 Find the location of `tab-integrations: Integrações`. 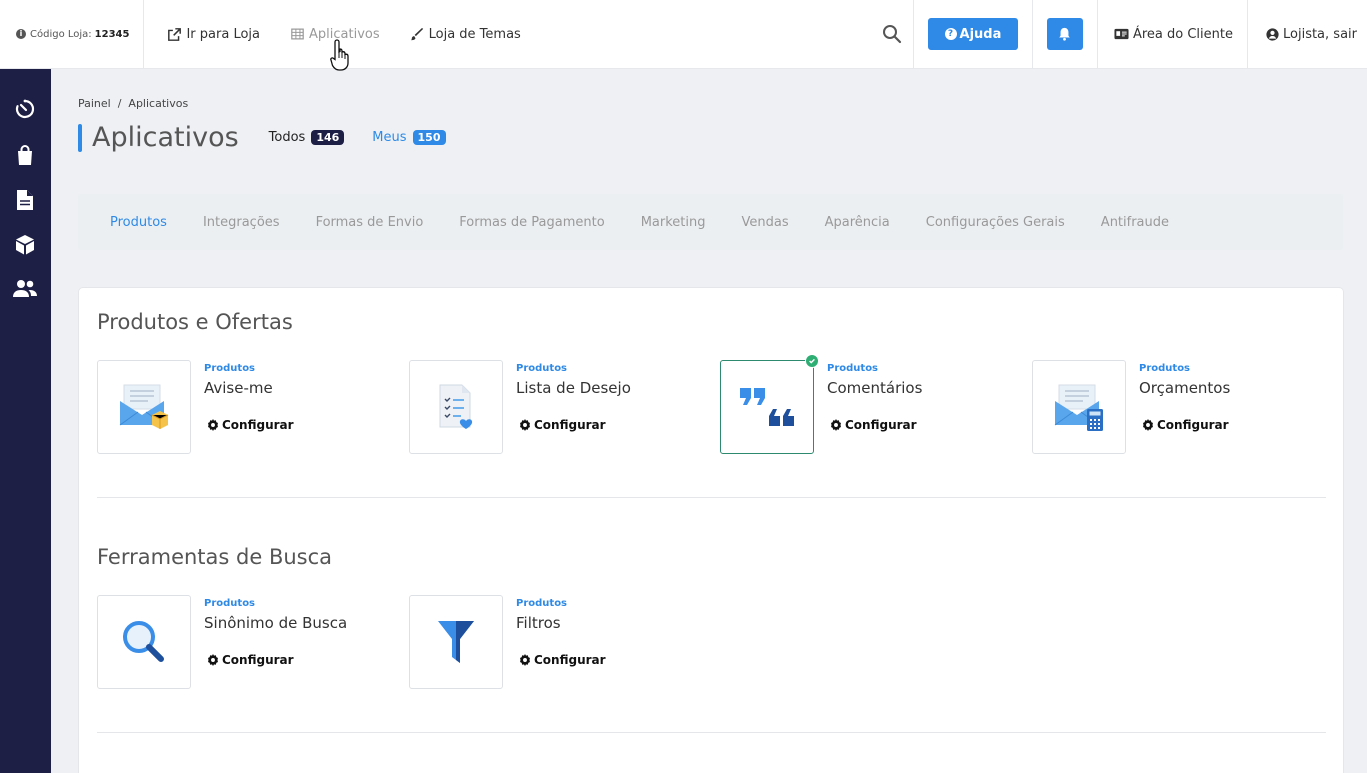

tab-integrations: Integrações is located at coordinates (241, 222).